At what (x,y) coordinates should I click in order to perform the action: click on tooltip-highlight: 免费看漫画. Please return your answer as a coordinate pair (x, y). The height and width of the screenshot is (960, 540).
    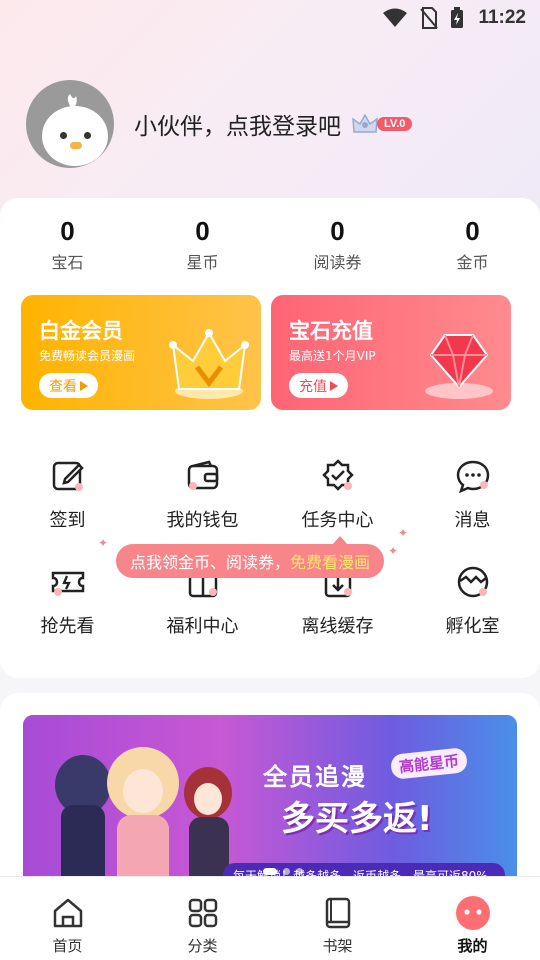
    Looking at the image, I should click on (330, 562).